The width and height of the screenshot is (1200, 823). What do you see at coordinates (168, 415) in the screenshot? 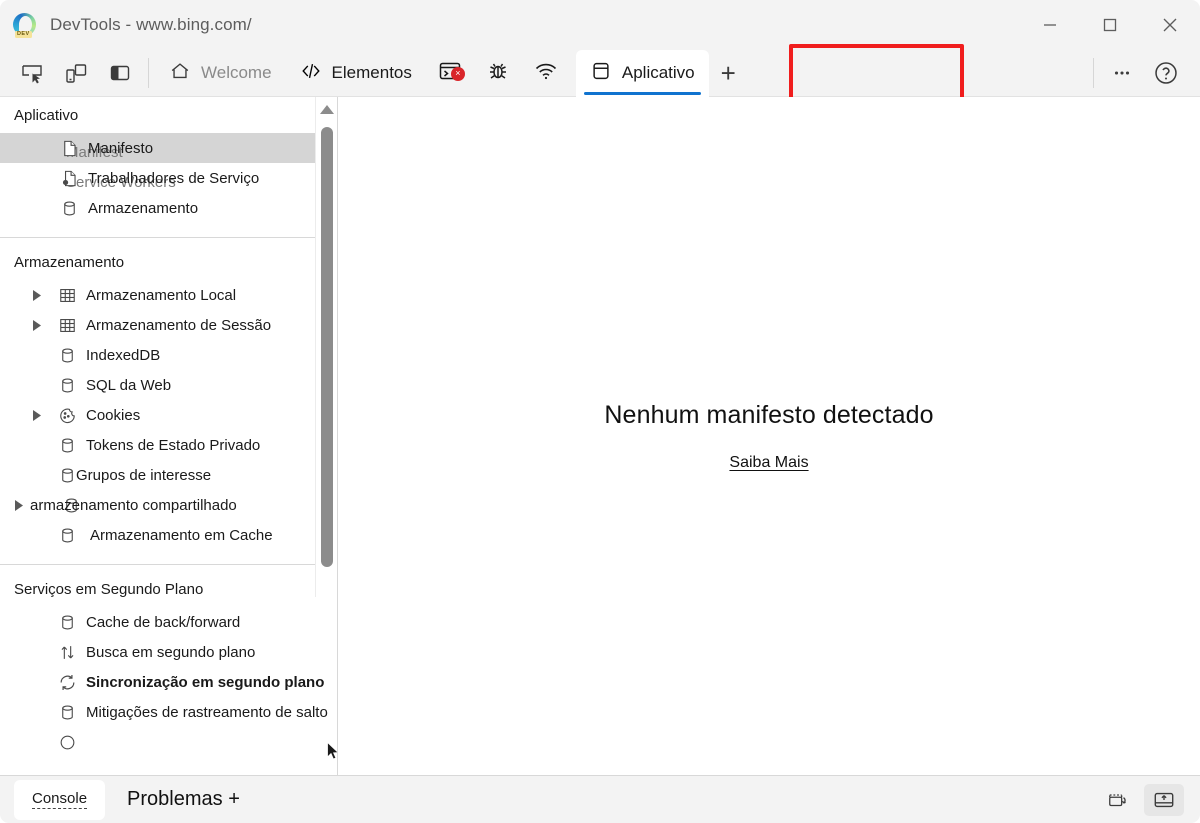
I see `sidebar-item-cookies: Cookies` at bounding box center [168, 415].